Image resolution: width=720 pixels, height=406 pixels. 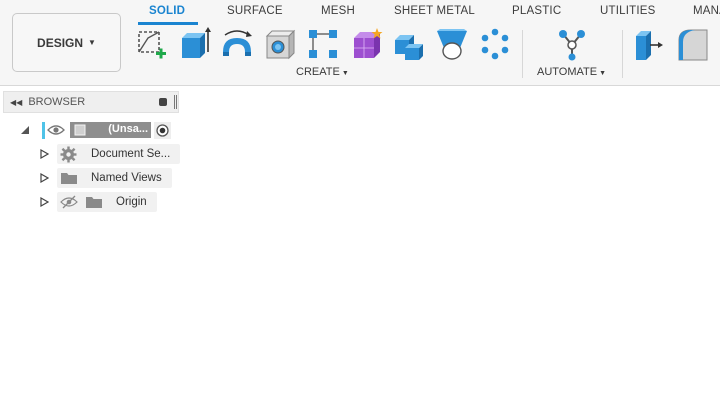 I want to click on tab-sheet-metal: SHEET METAL, so click(x=434, y=11).